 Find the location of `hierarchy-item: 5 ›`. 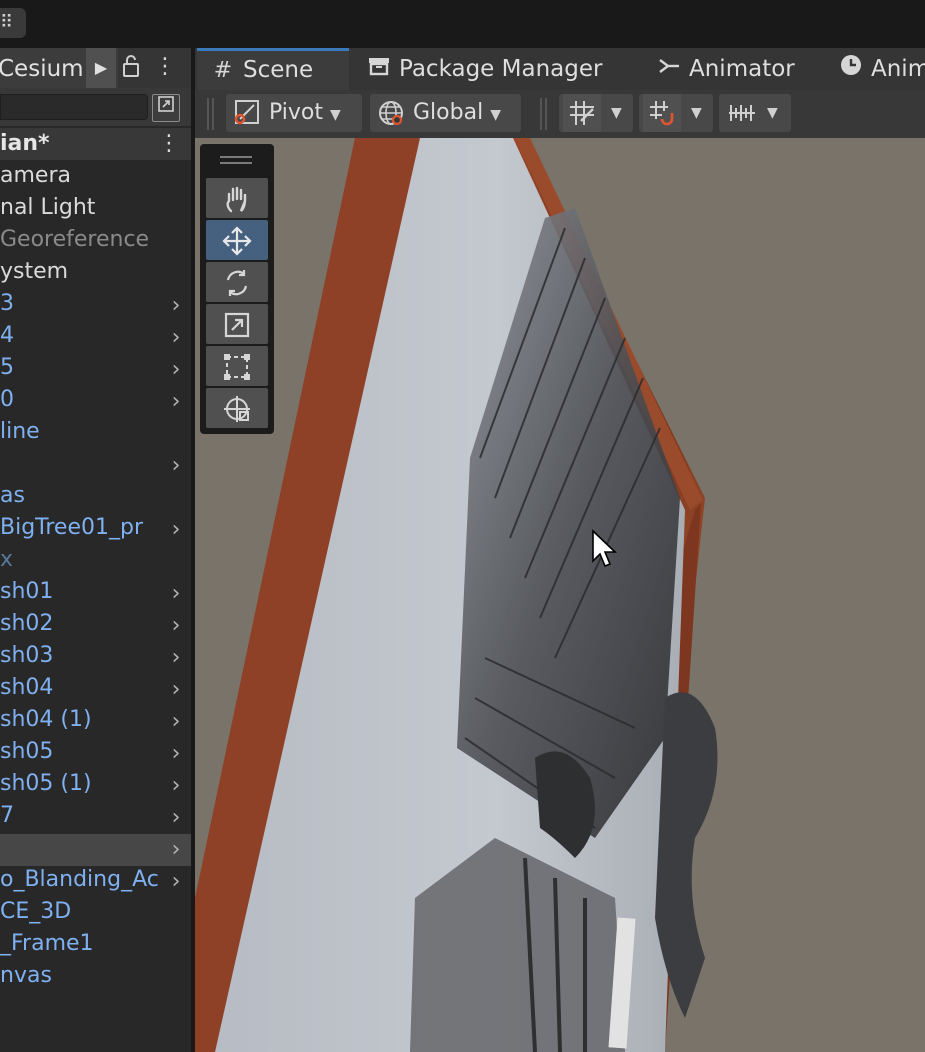

hierarchy-item: 5 › is located at coordinates (95, 370).